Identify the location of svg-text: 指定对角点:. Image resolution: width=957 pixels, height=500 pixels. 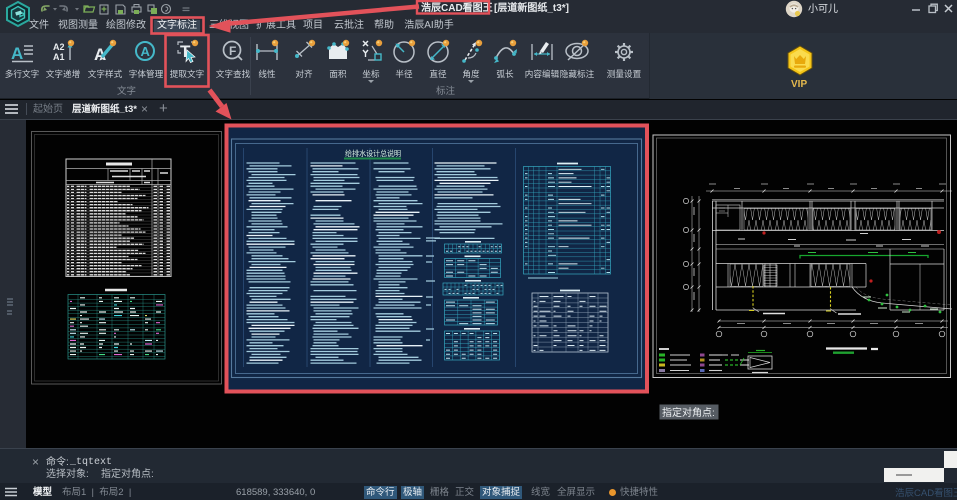
(688, 412).